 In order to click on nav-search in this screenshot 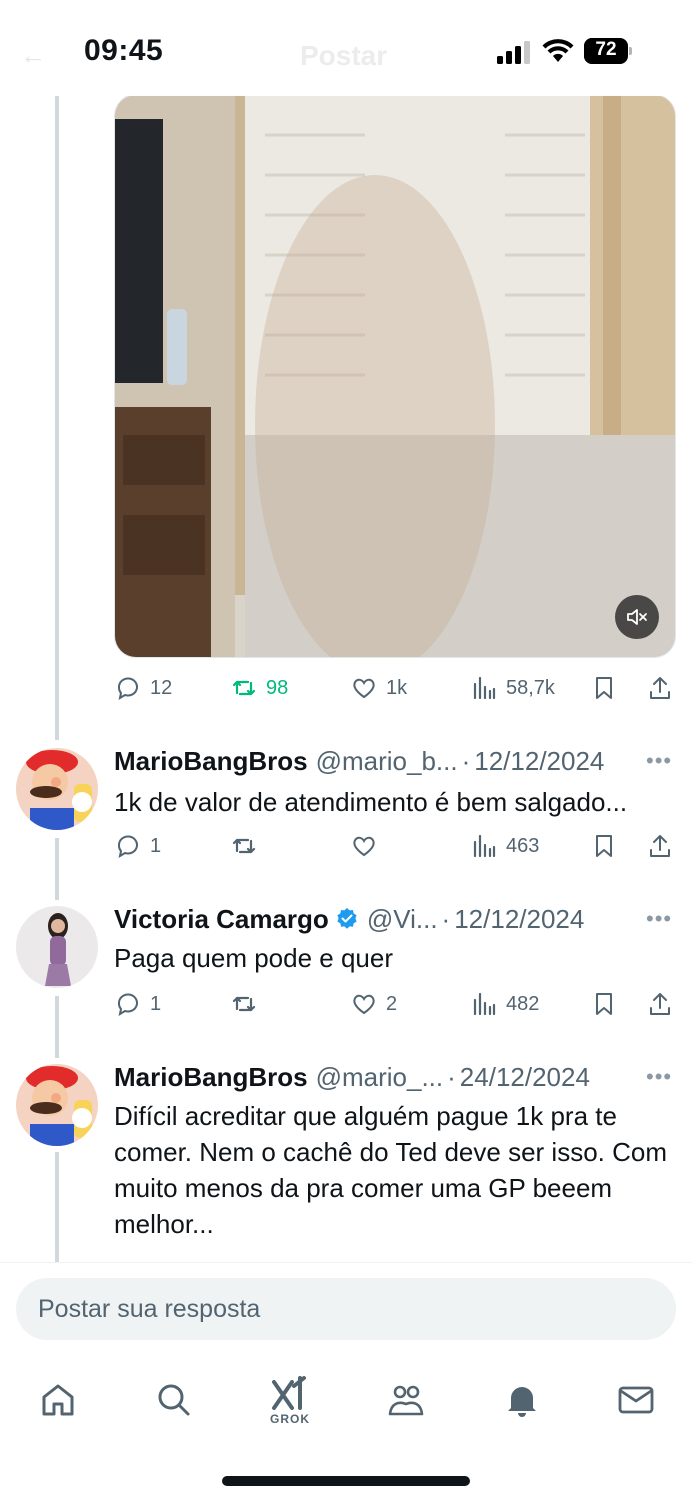, I will do `click(174, 1400)`.